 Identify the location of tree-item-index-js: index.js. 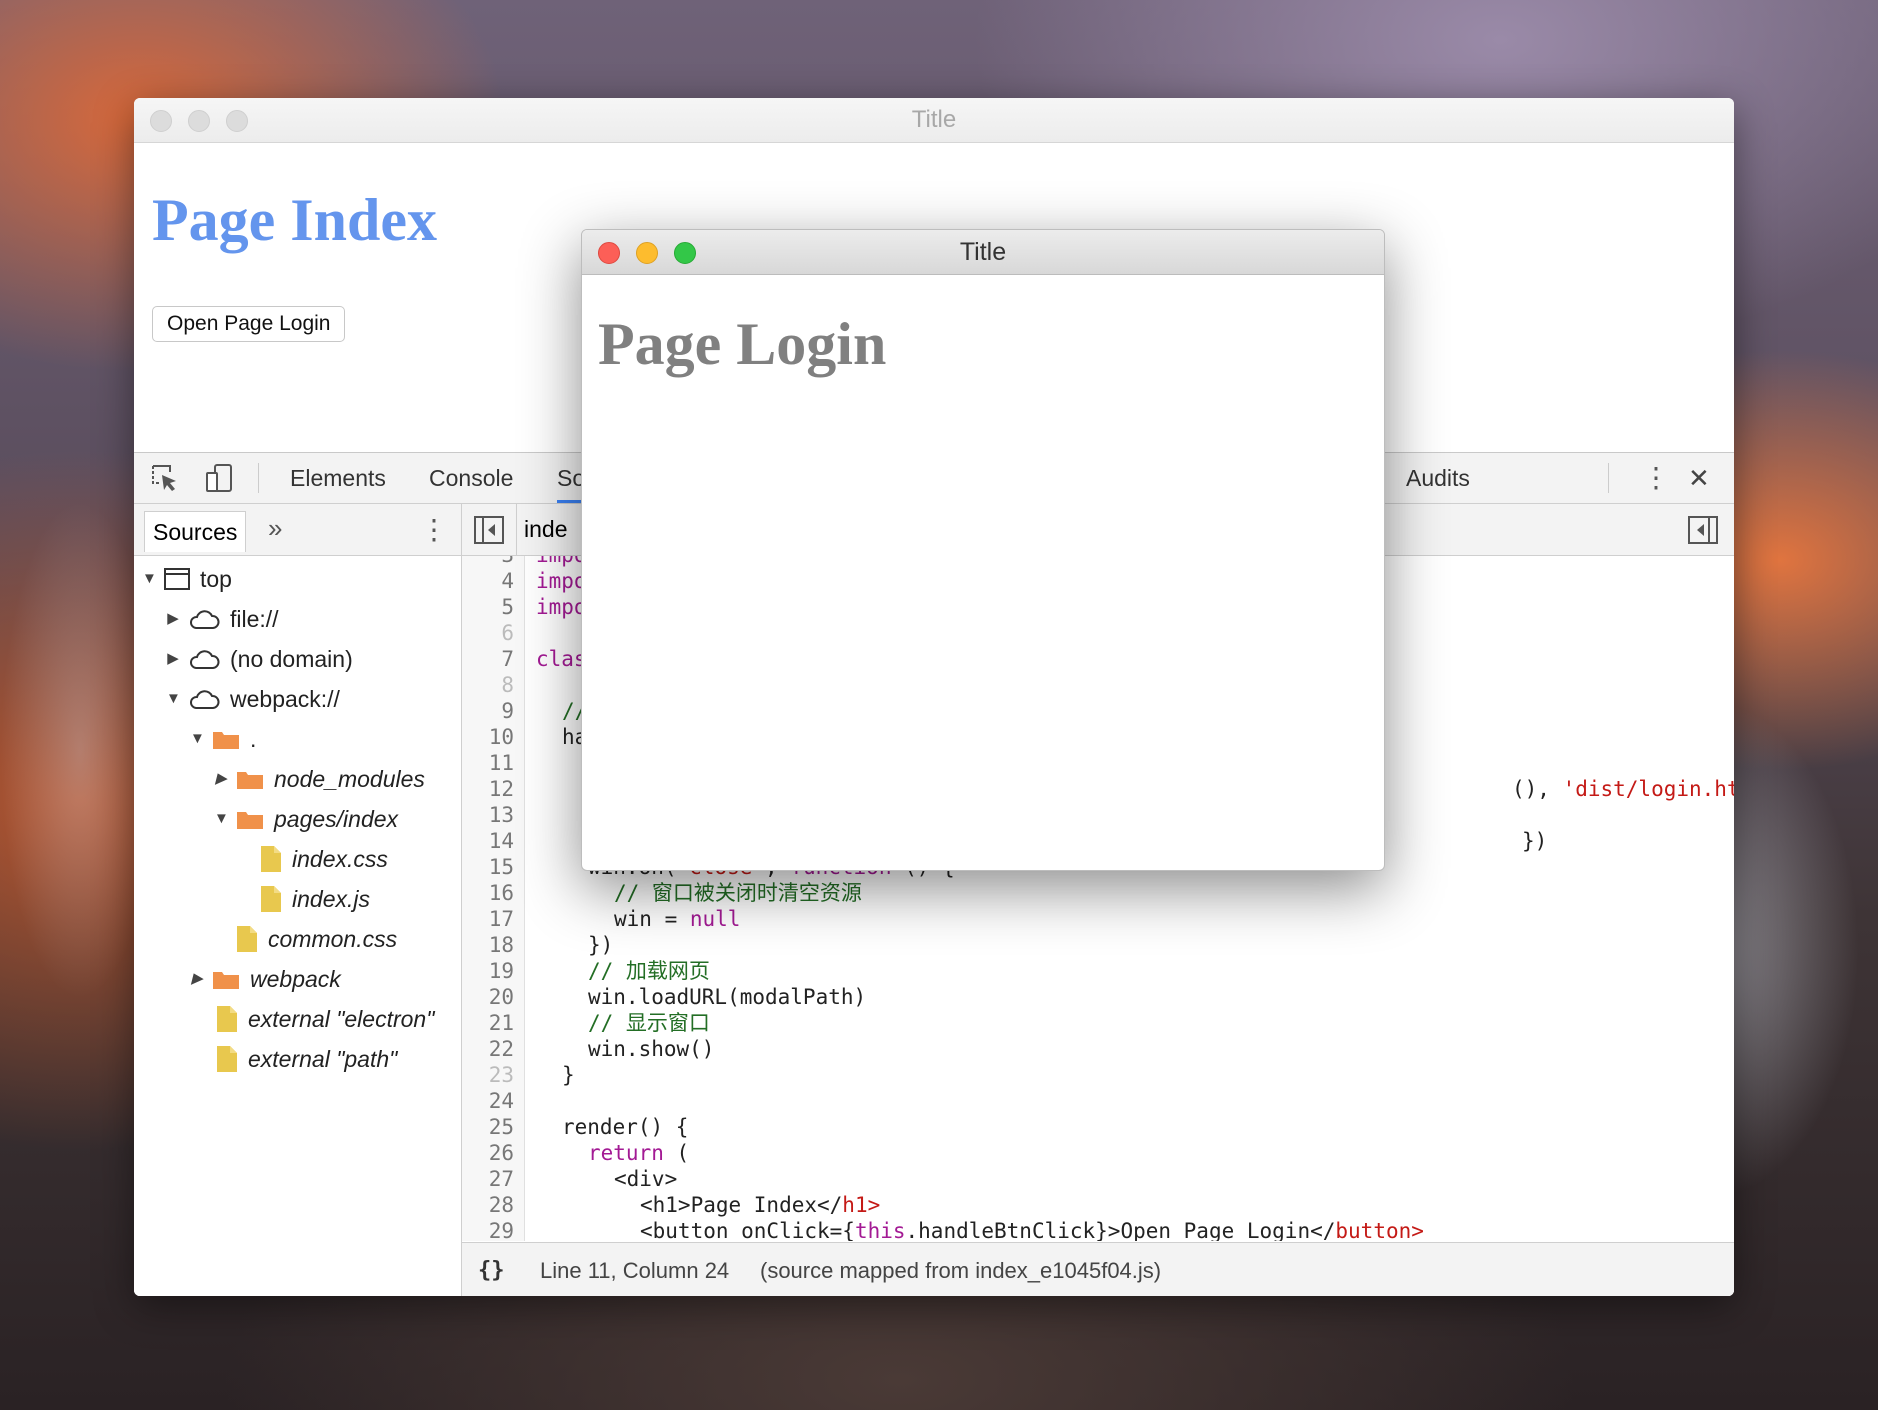
(315, 899).